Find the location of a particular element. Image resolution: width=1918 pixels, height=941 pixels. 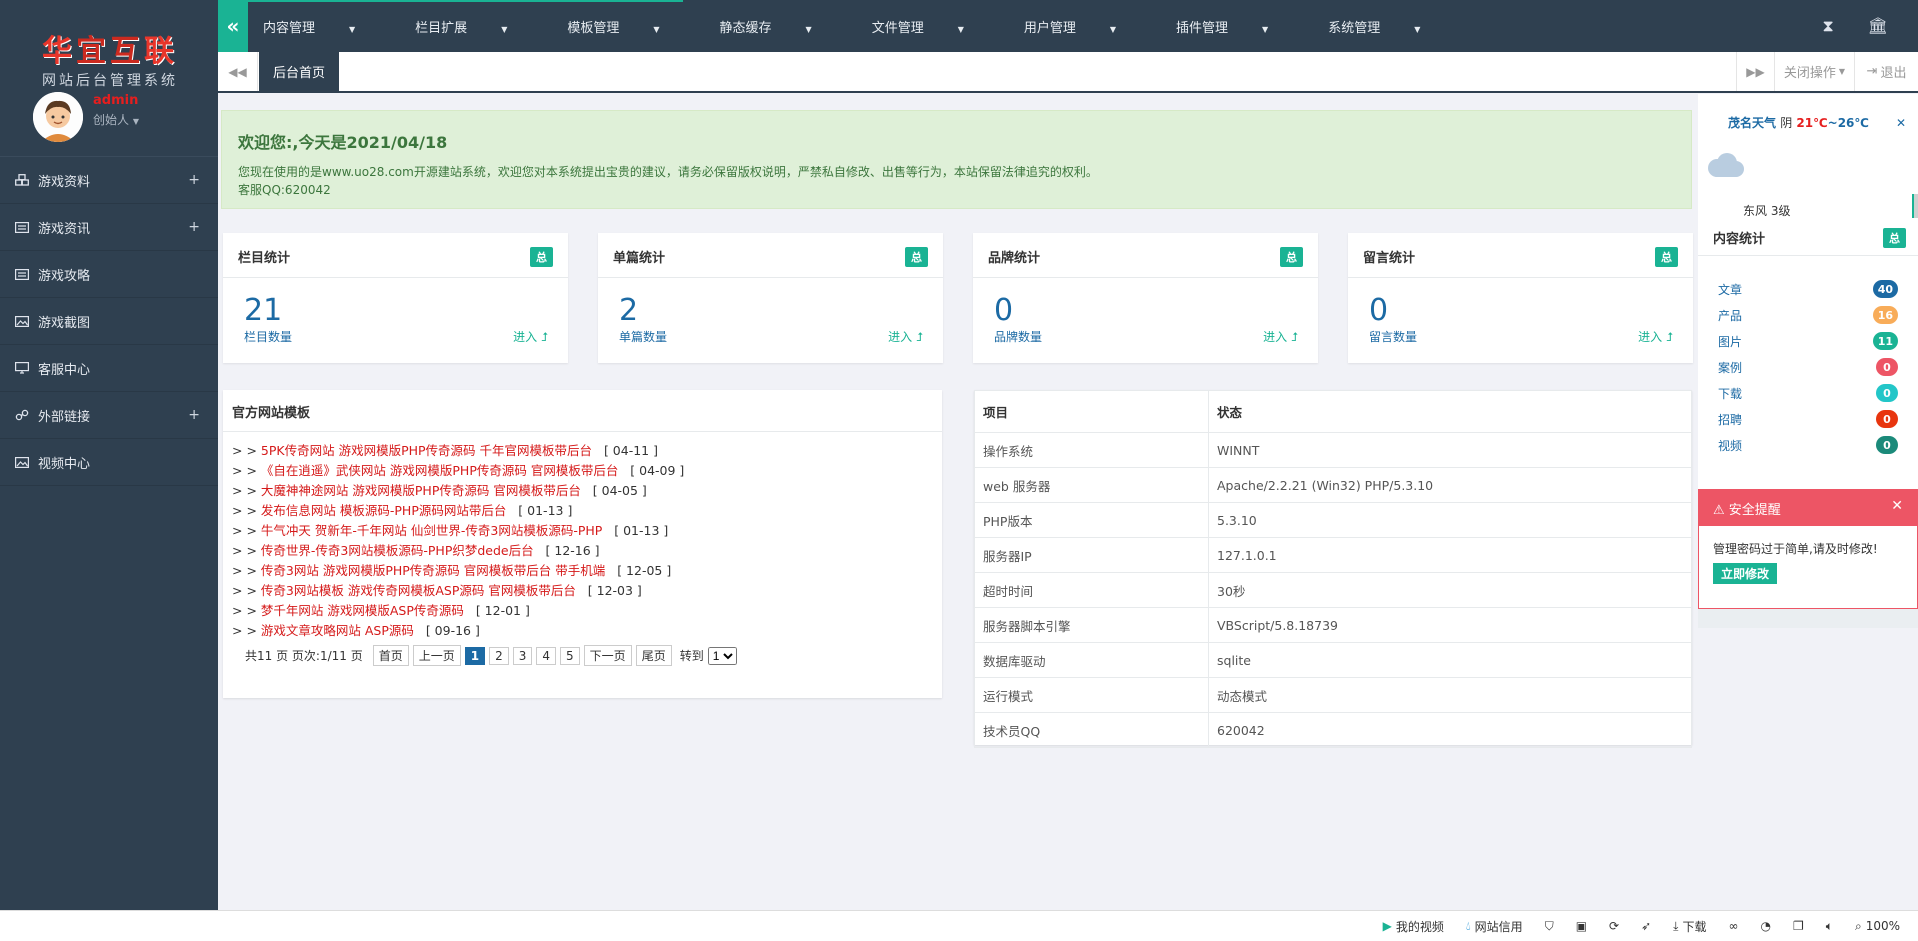

stat-label: 下载 is located at coordinates (1730, 393).